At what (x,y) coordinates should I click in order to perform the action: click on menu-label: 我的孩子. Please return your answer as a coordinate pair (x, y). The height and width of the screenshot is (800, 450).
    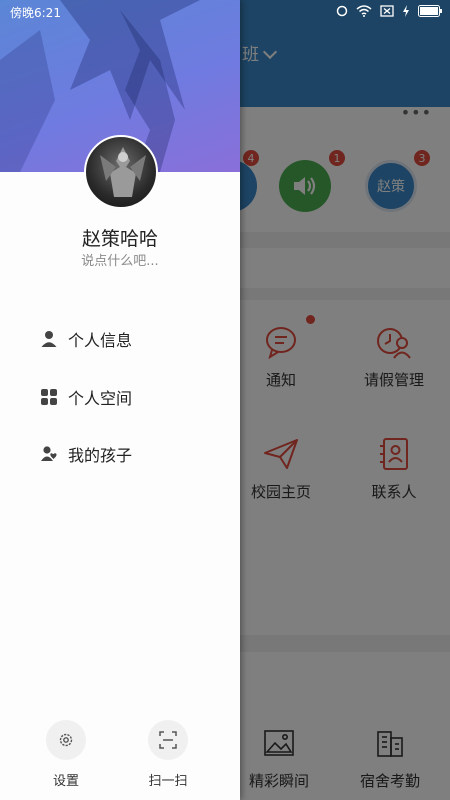
    Looking at the image, I should click on (100, 455).